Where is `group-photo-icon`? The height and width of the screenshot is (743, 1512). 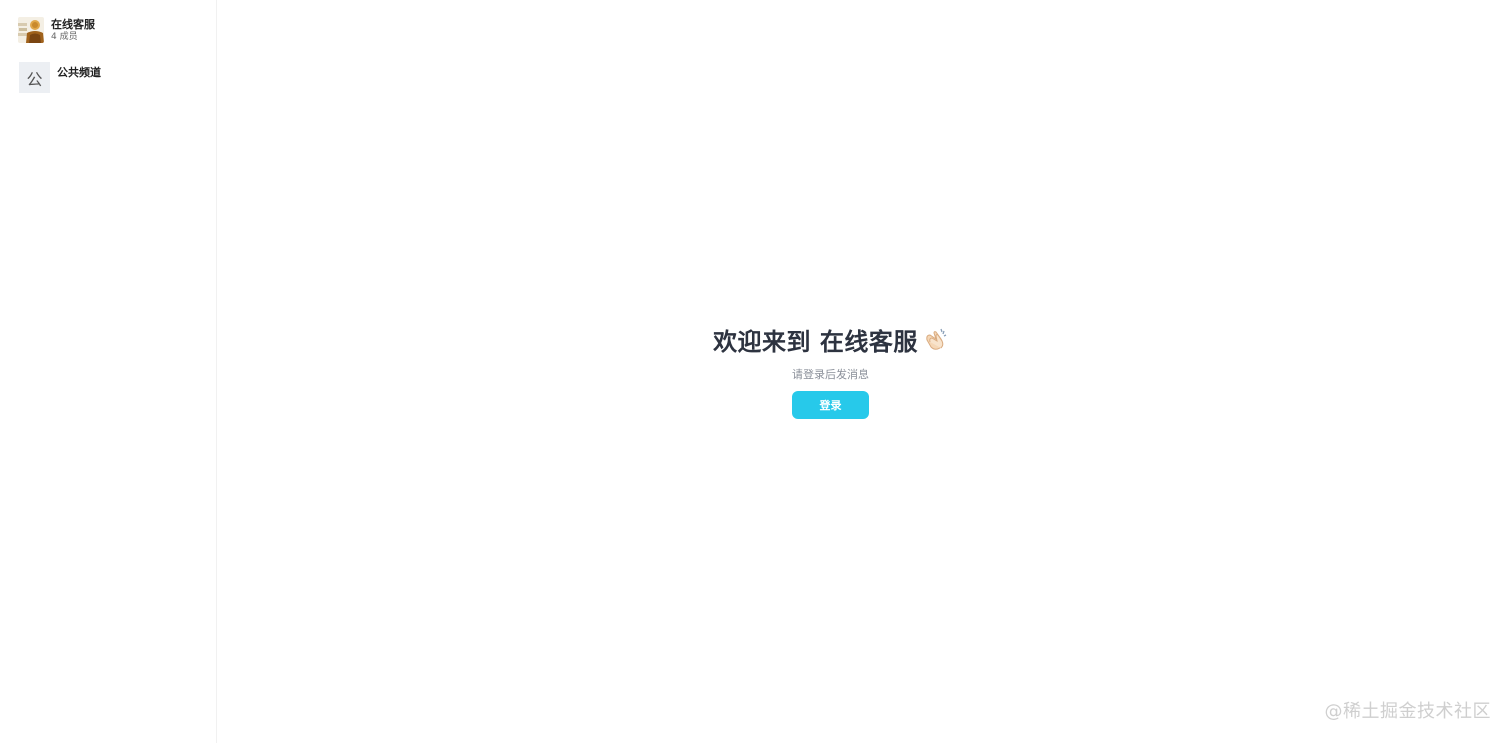
group-photo-icon is located at coordinates (31, 30).